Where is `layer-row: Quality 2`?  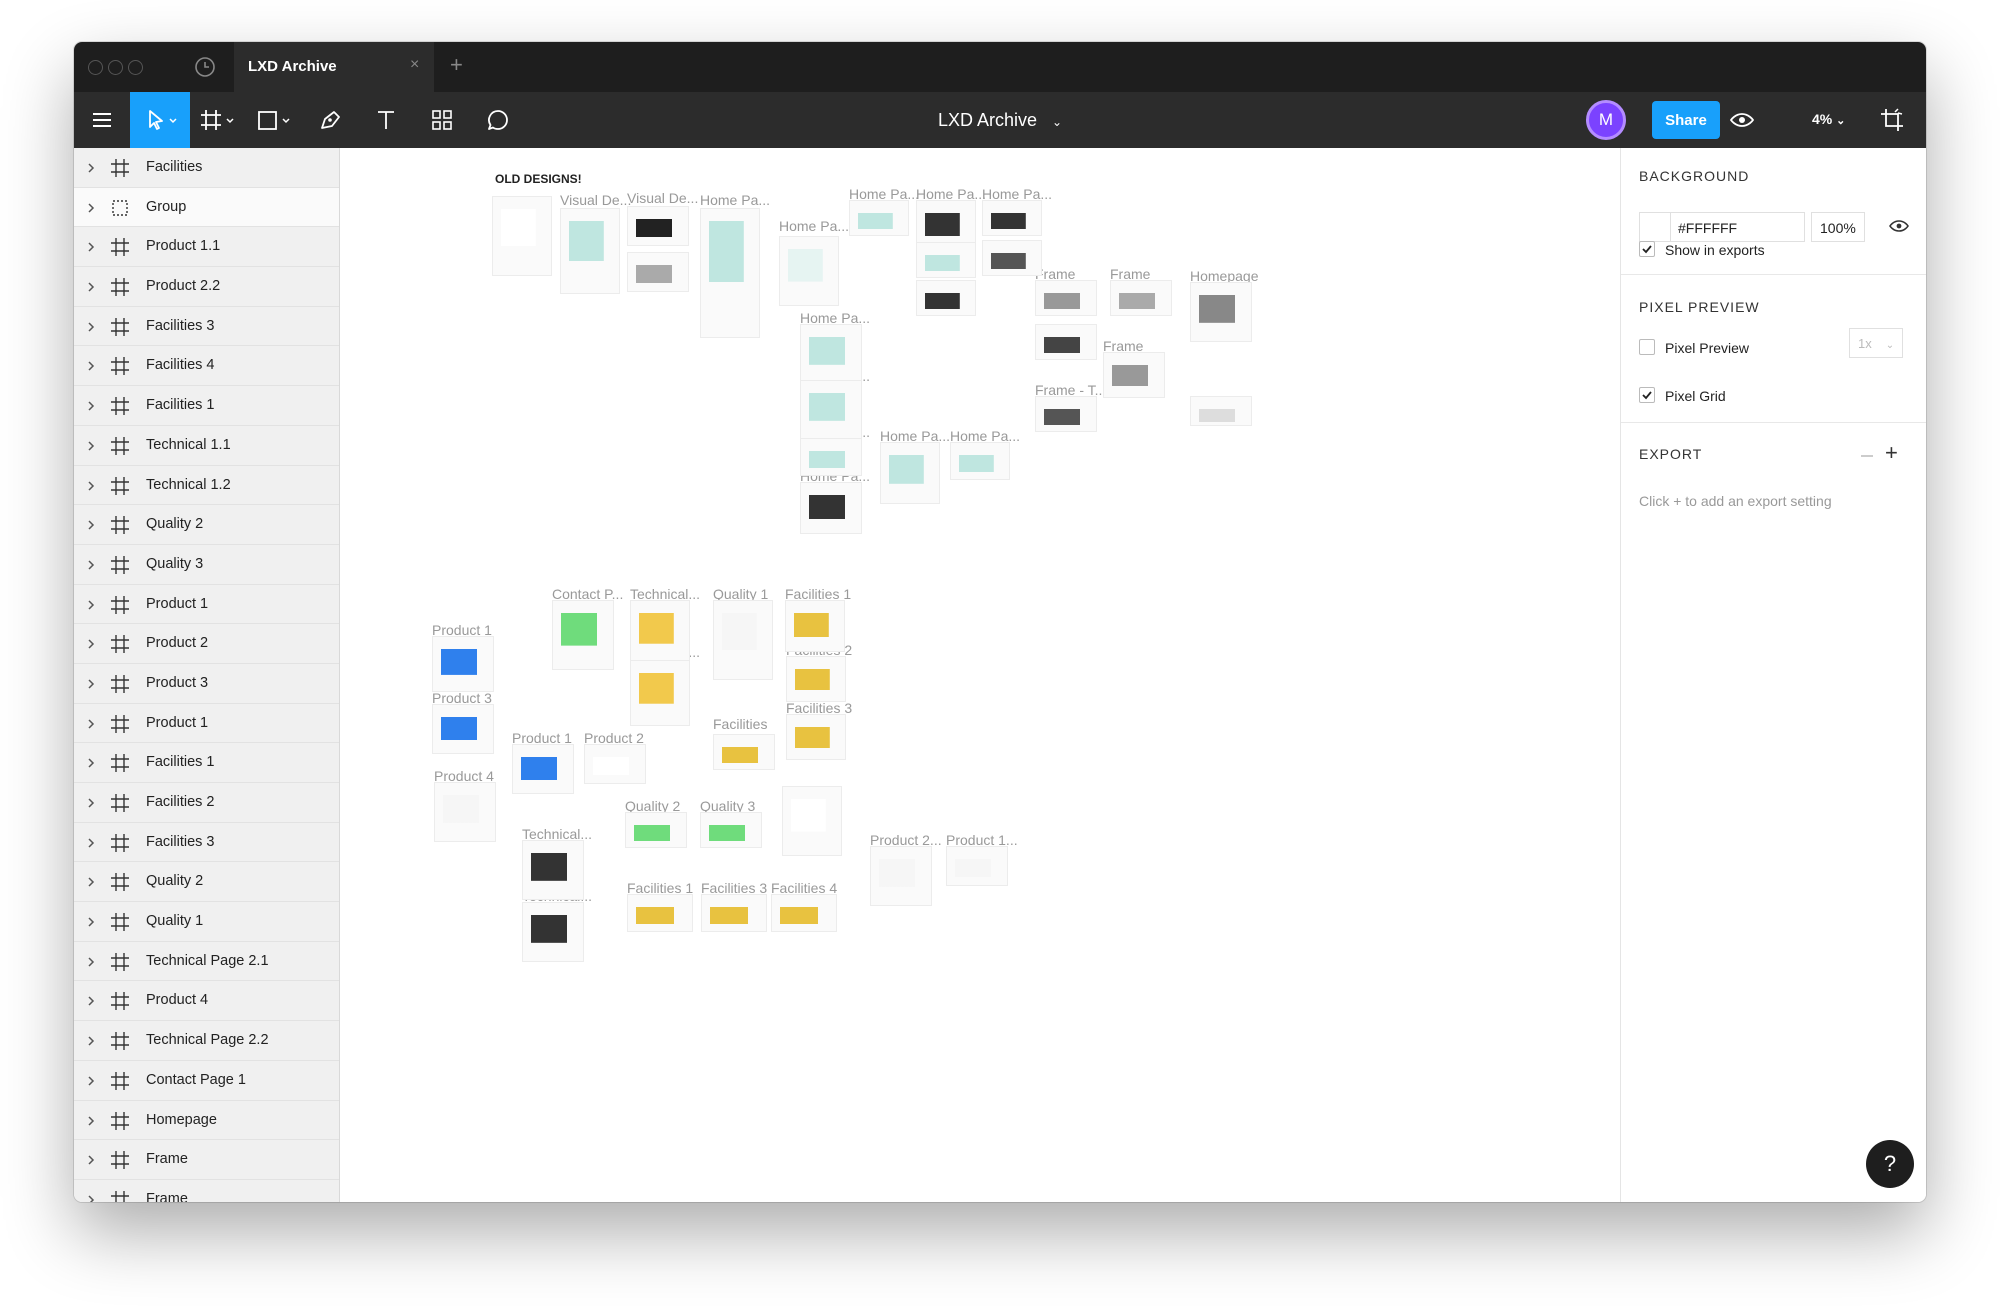
layer-row: Quality 2 is located at coordinates (206, 882).